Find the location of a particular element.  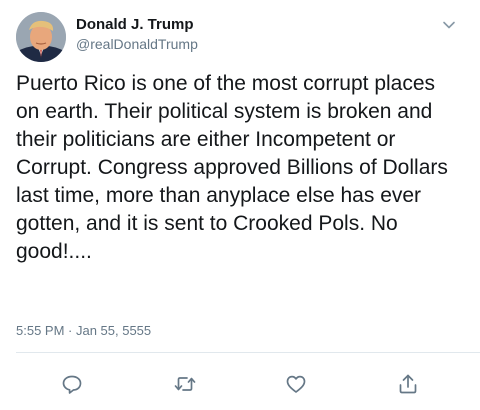

user-handle: @realDonaldTrump is located at coordinates (137, 44).